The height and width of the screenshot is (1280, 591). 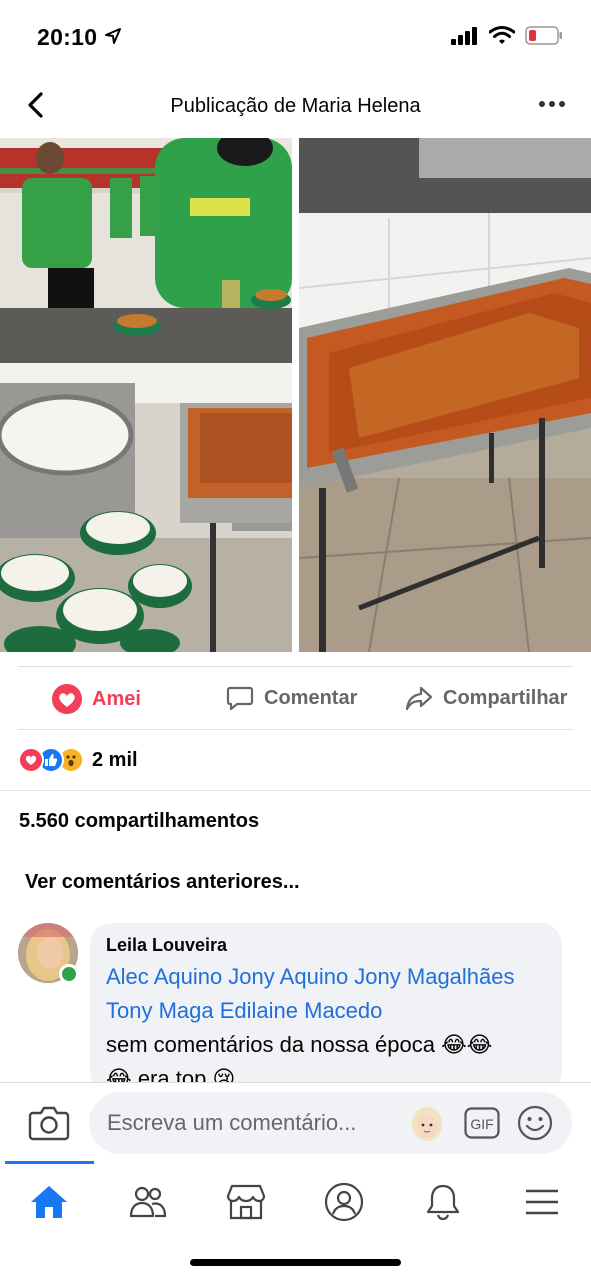 What do you see at coordinates (69, 974) in the screenshot?
I see `online-status-dot` at bounding box center [69, 974].